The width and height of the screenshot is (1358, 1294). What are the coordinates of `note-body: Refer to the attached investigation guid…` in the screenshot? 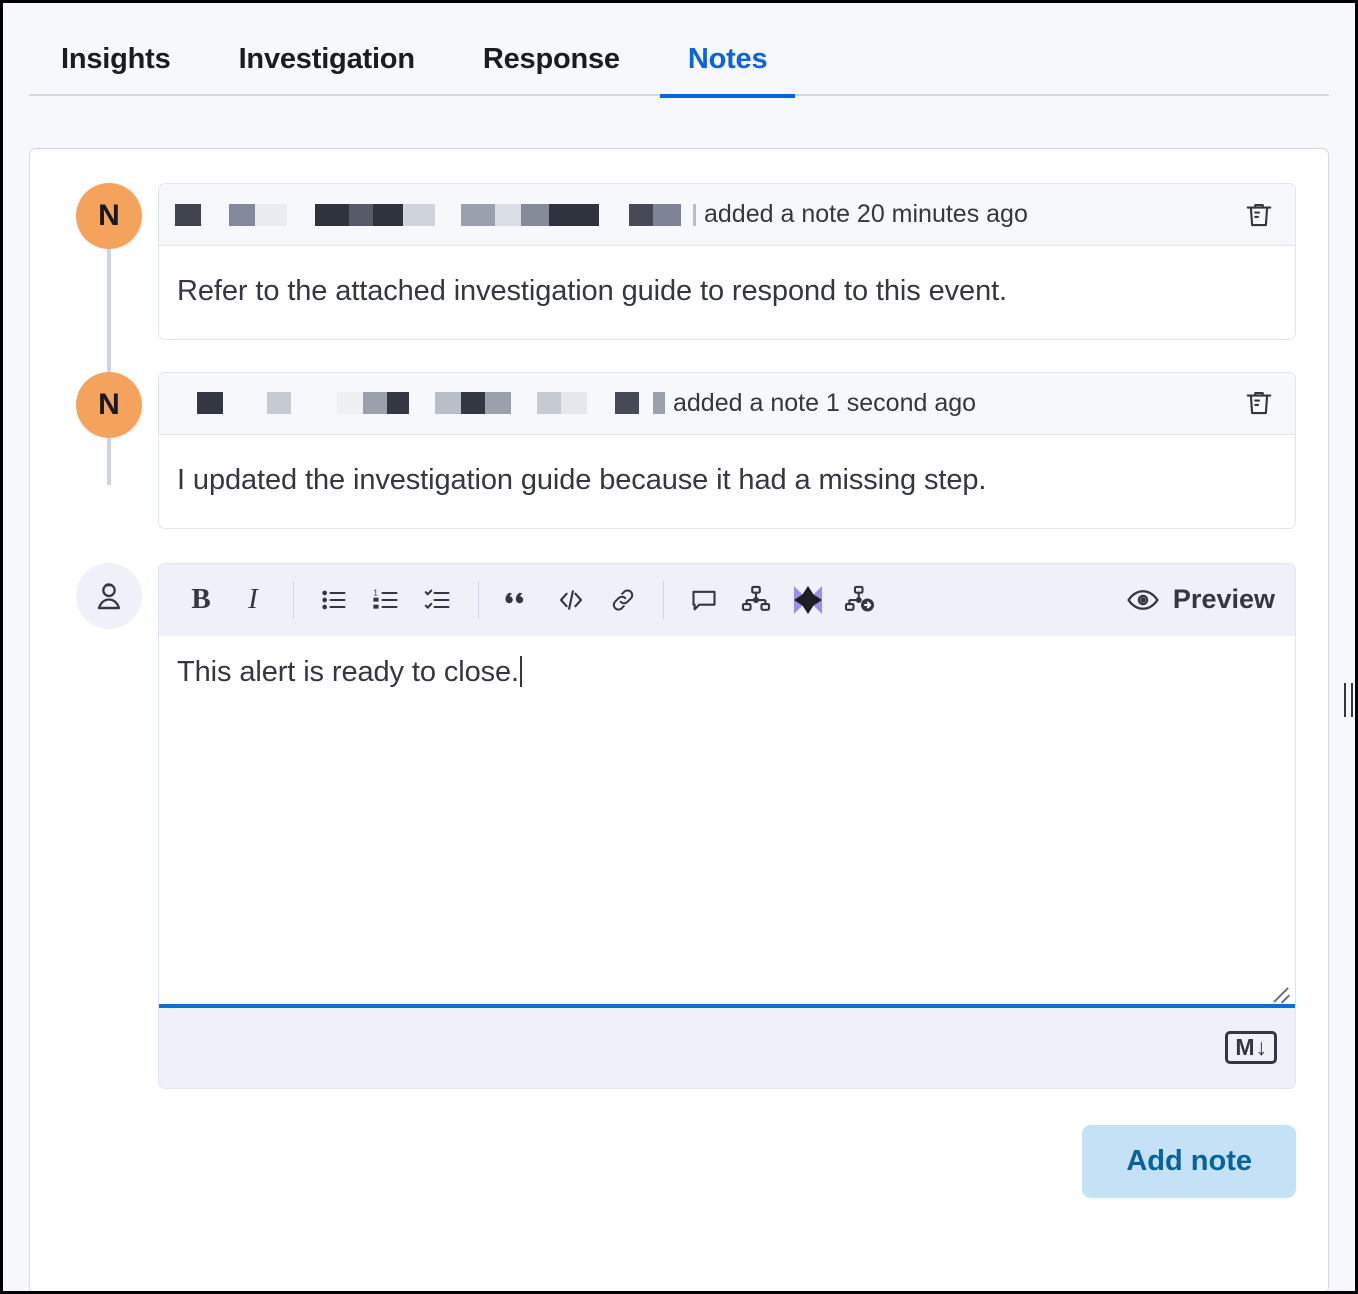 It's located at (592, 291).